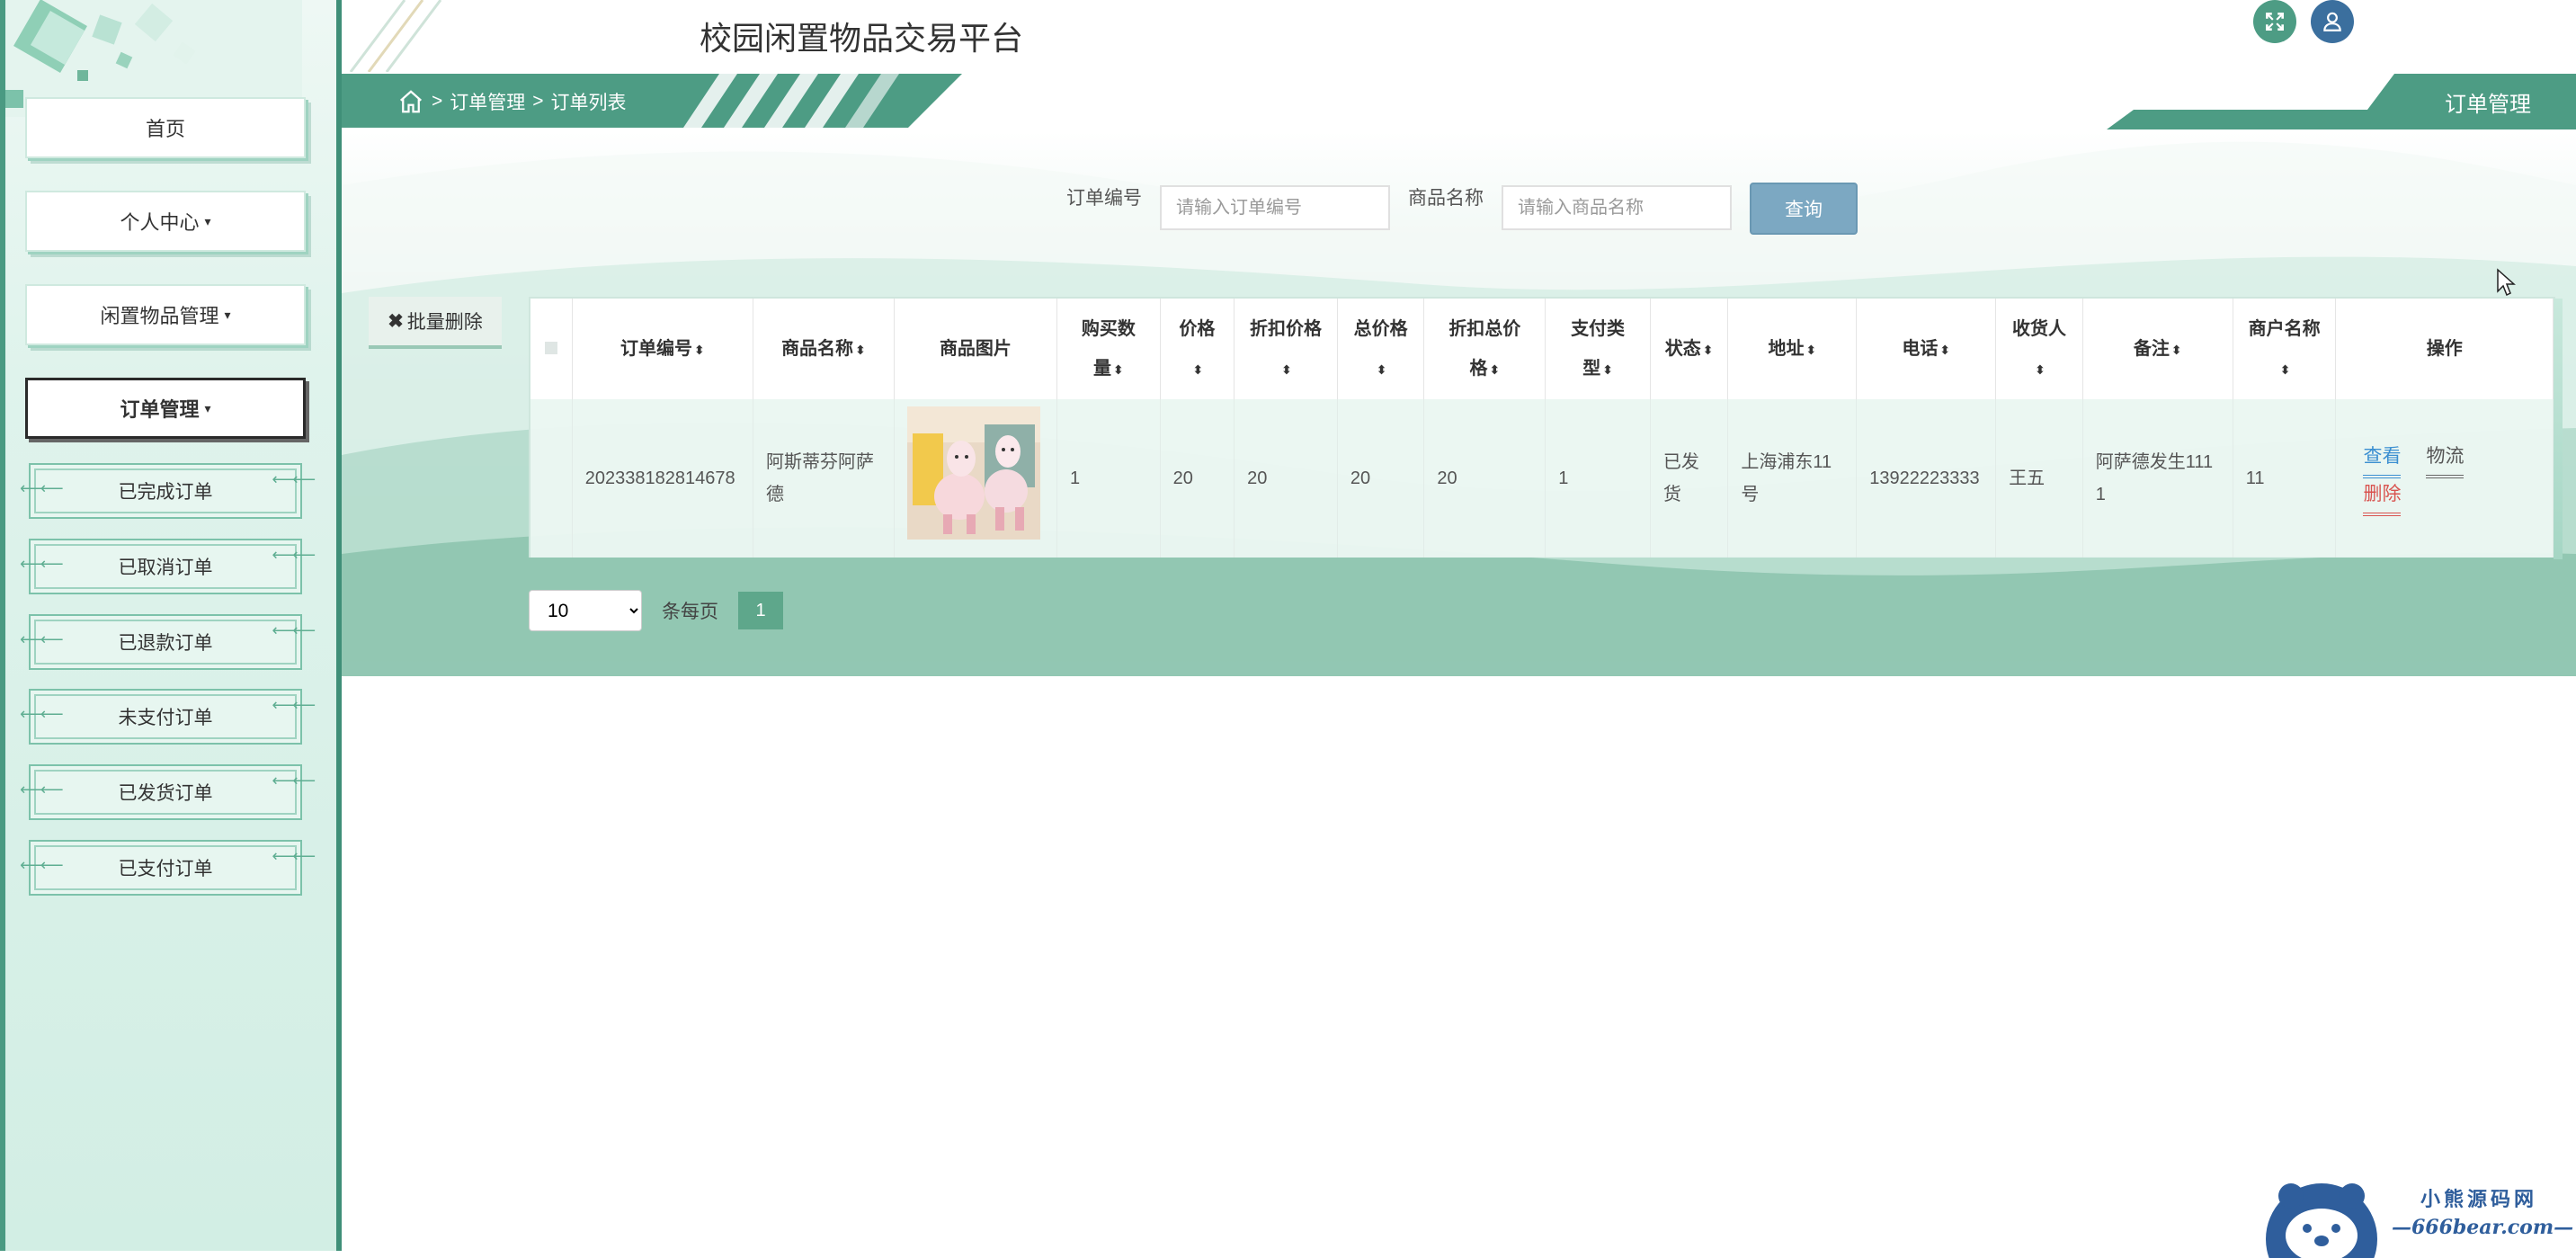 This screenshot has height=1258, width=2576. Describe the element at coordinates (2285, 349) in the screenshot. I see `column-header: 商户名称 ⬍` at that location.